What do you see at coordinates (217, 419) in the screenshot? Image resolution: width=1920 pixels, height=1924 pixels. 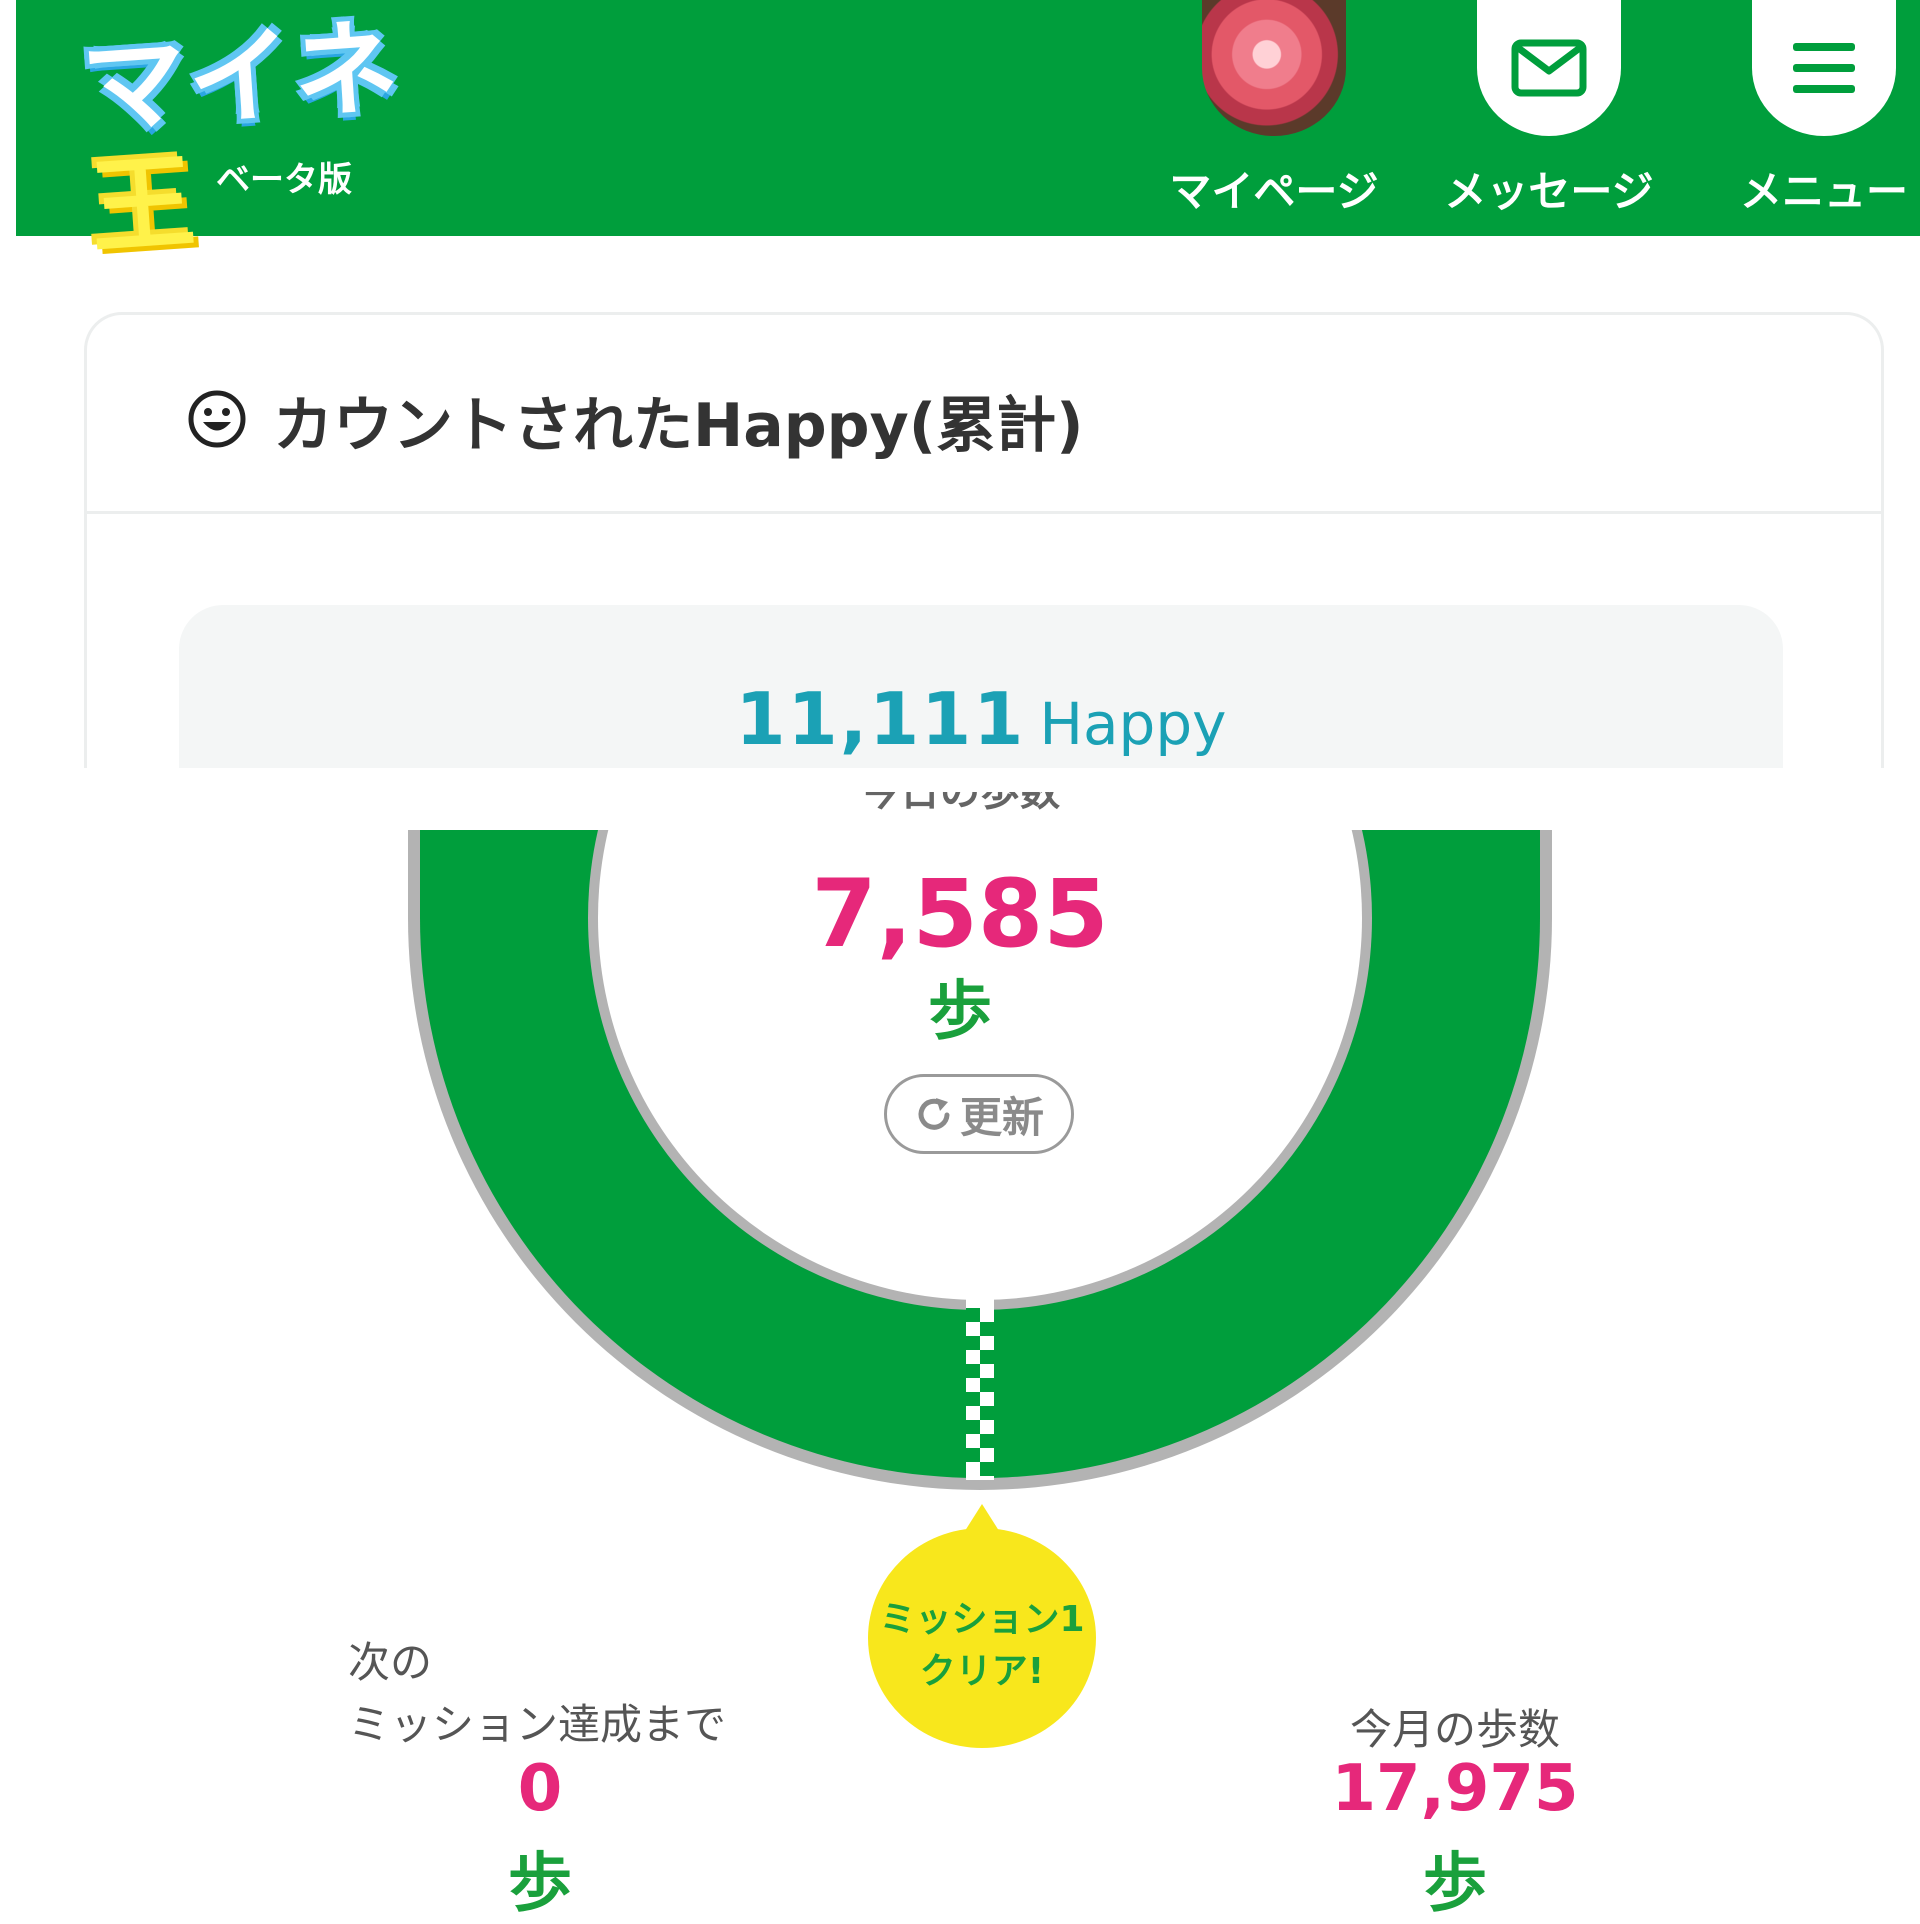 I see `smile-icon` at bounding box center [217, 419].